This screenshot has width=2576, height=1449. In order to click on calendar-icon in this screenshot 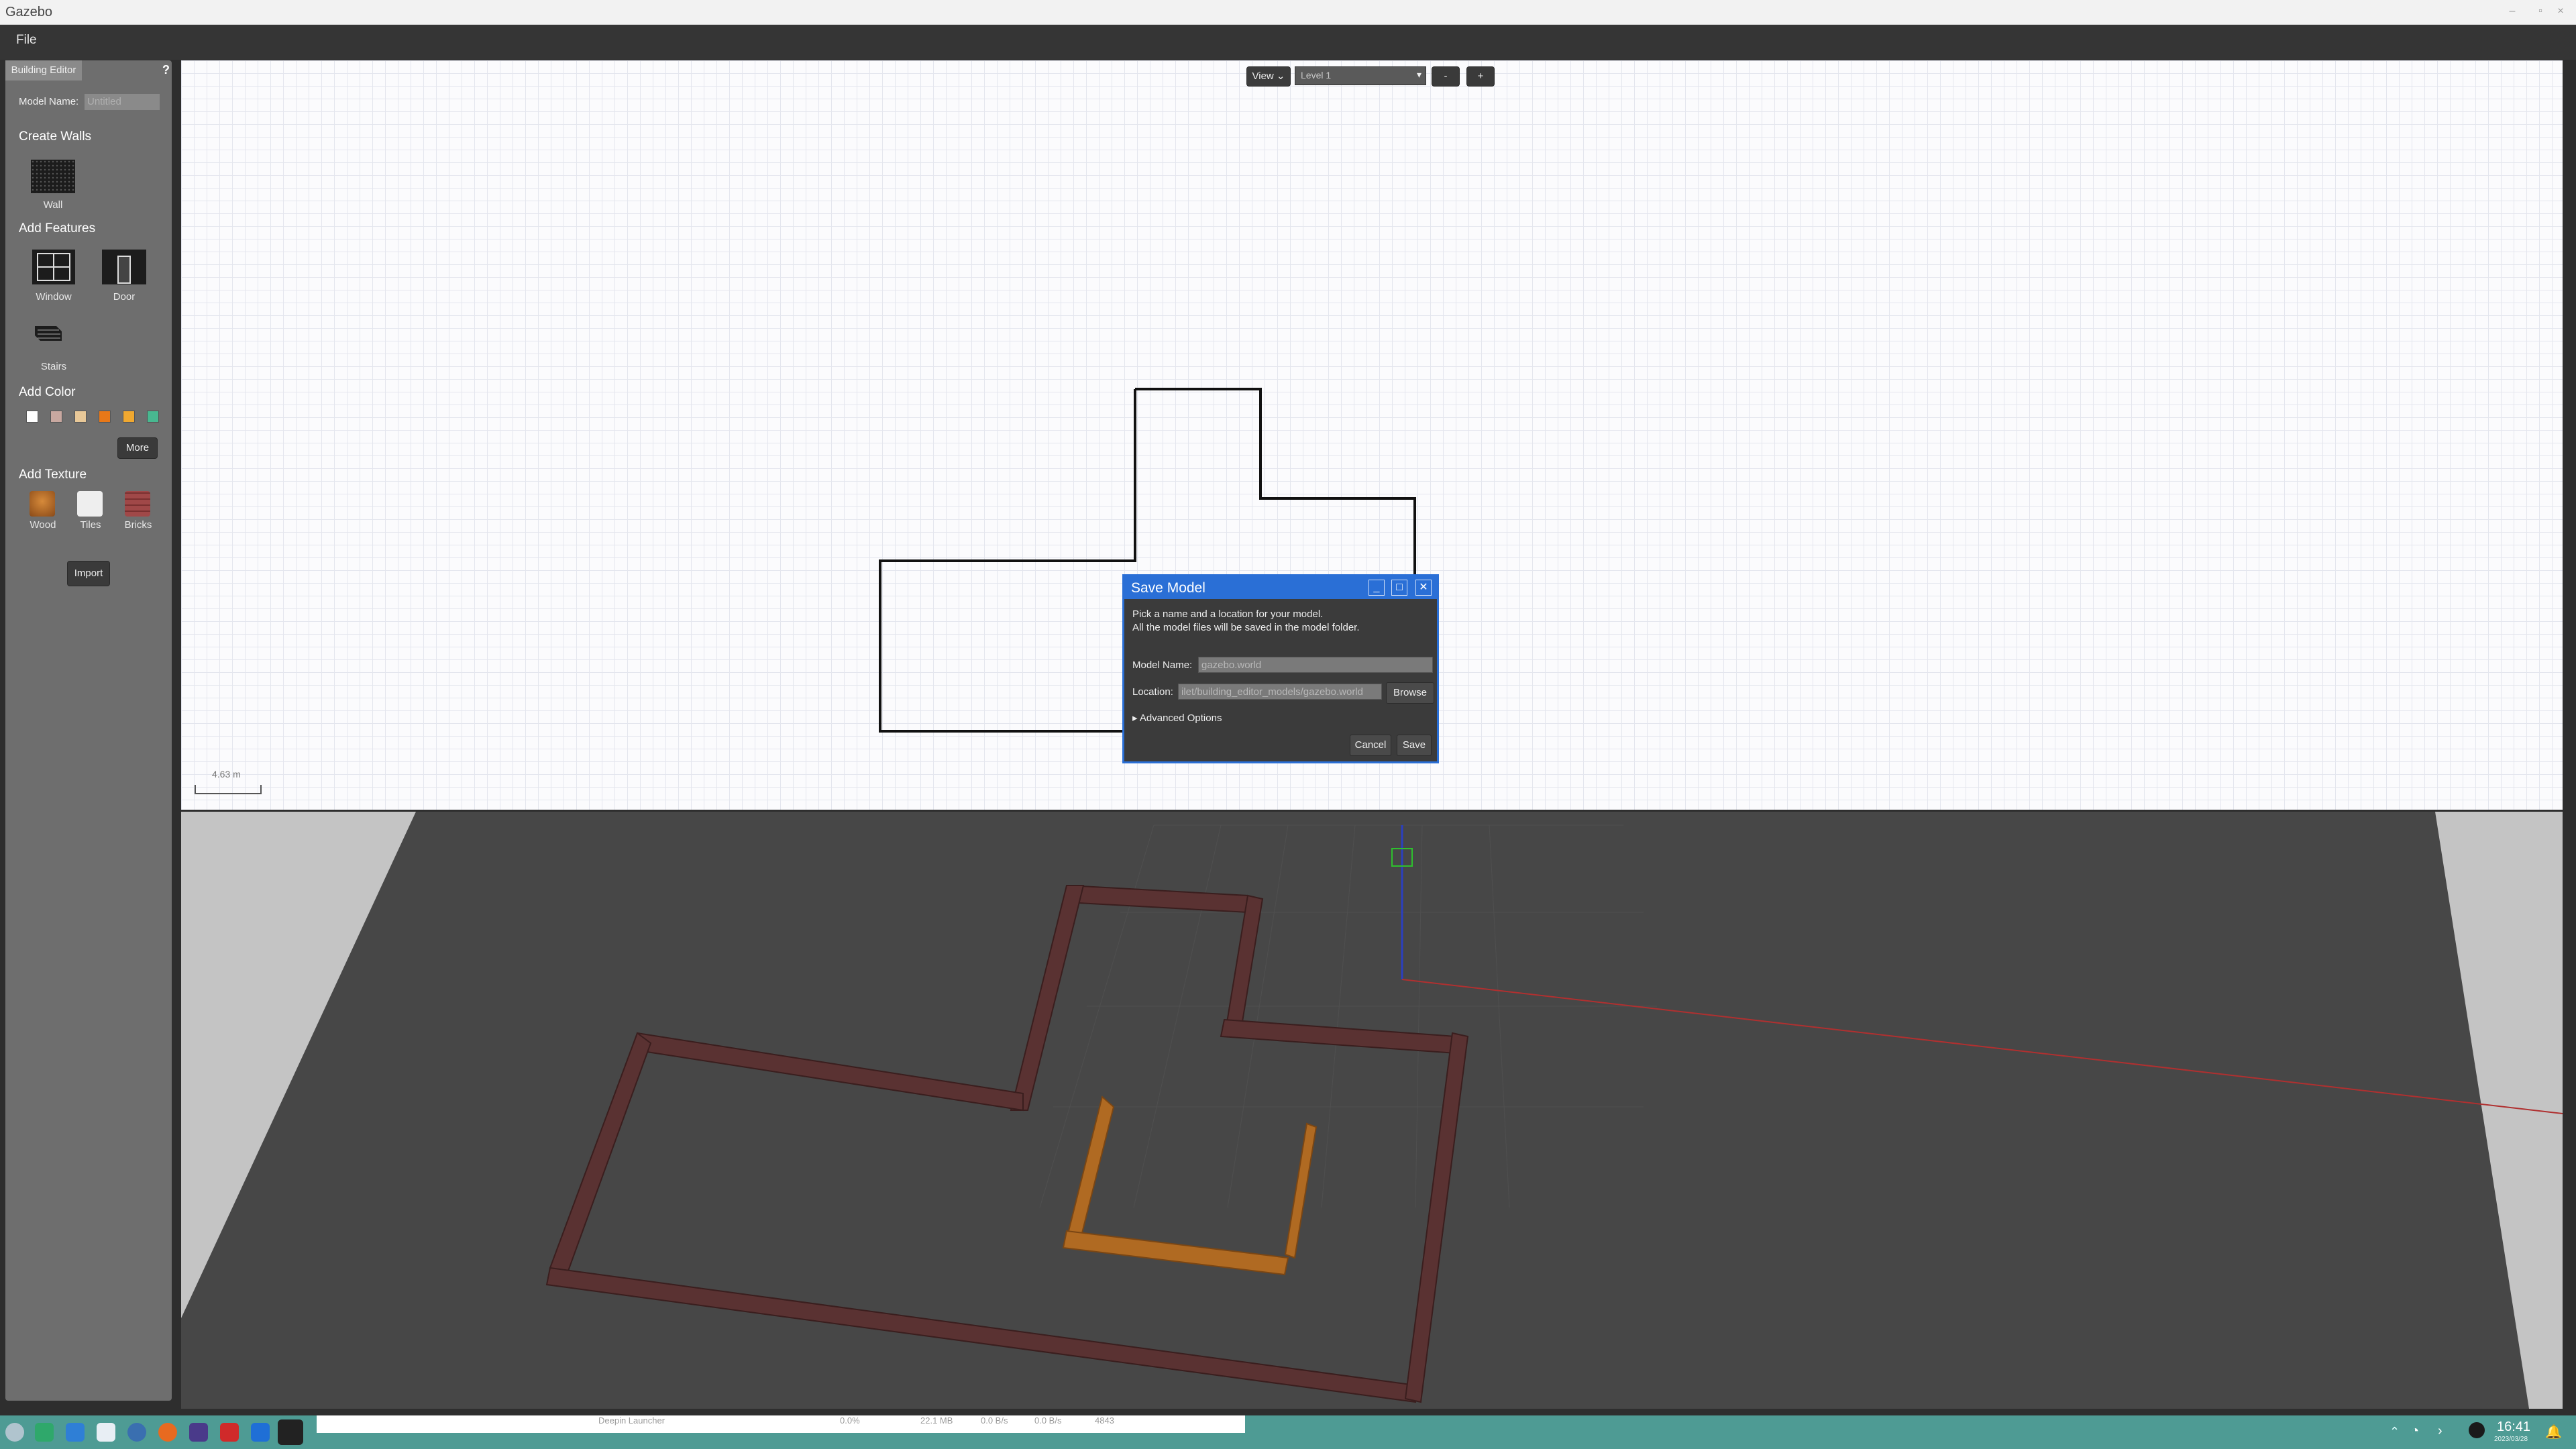, I will do `click(106, 1432)`.